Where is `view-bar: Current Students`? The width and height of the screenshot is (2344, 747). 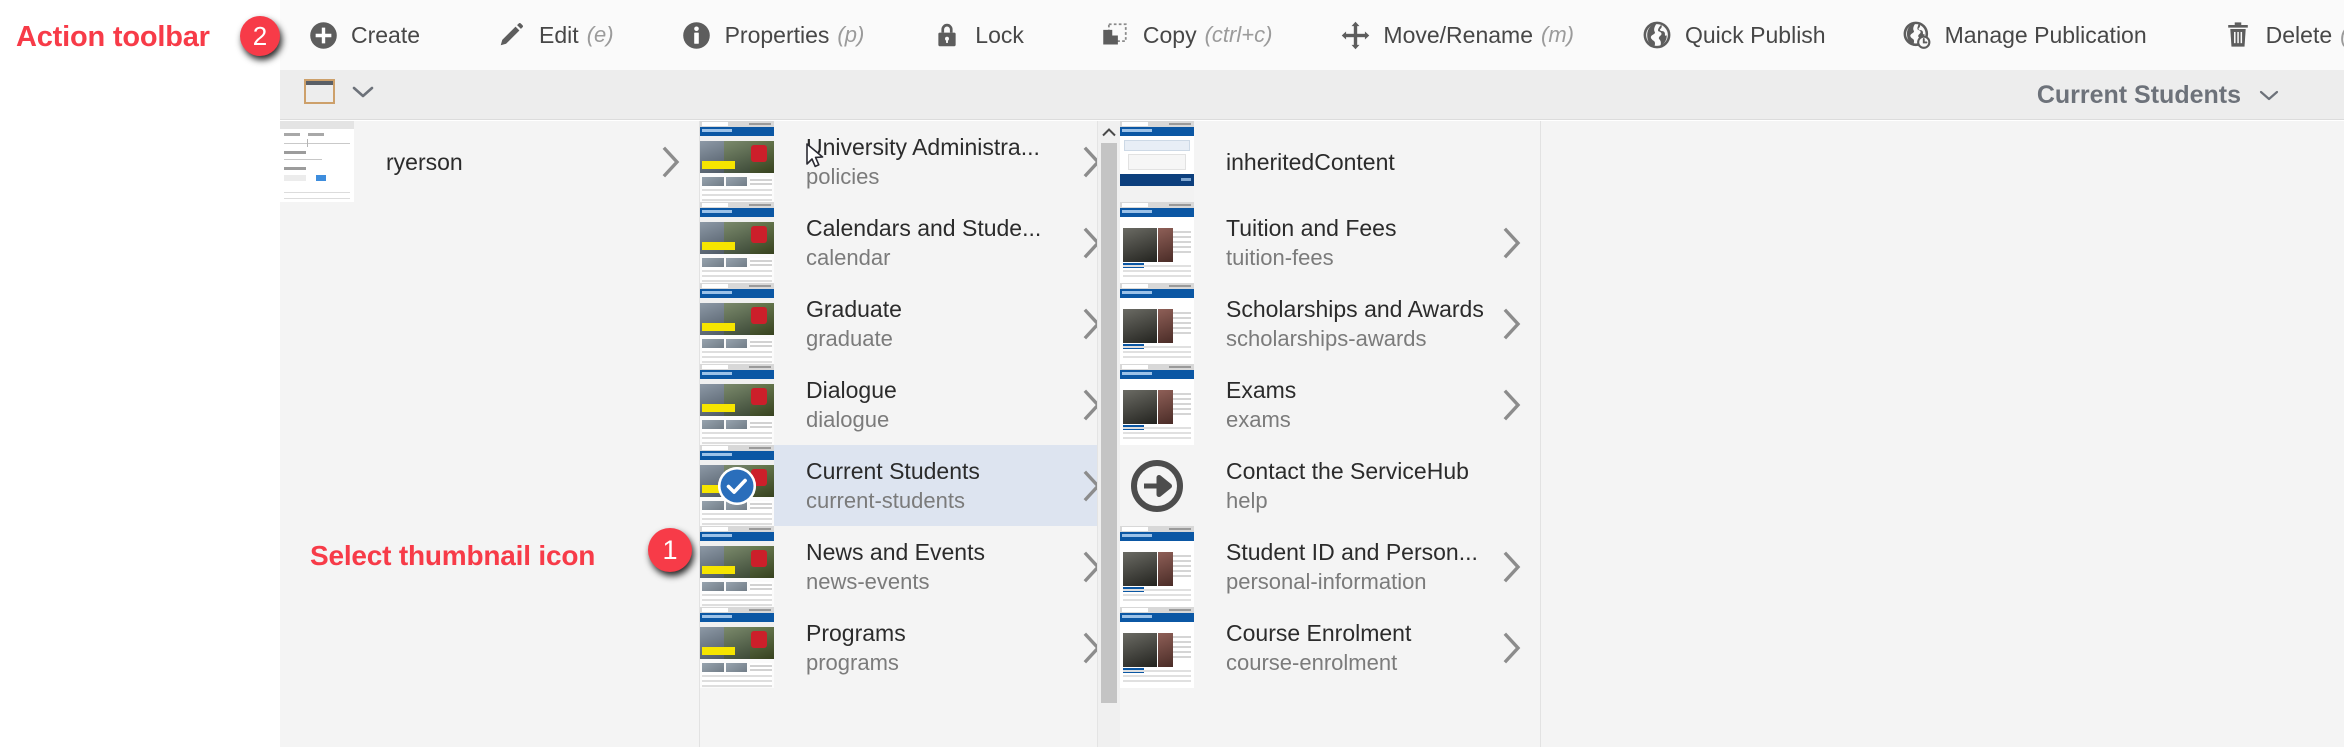 view-bar: Current Students is located at coordinates (1312, 95).